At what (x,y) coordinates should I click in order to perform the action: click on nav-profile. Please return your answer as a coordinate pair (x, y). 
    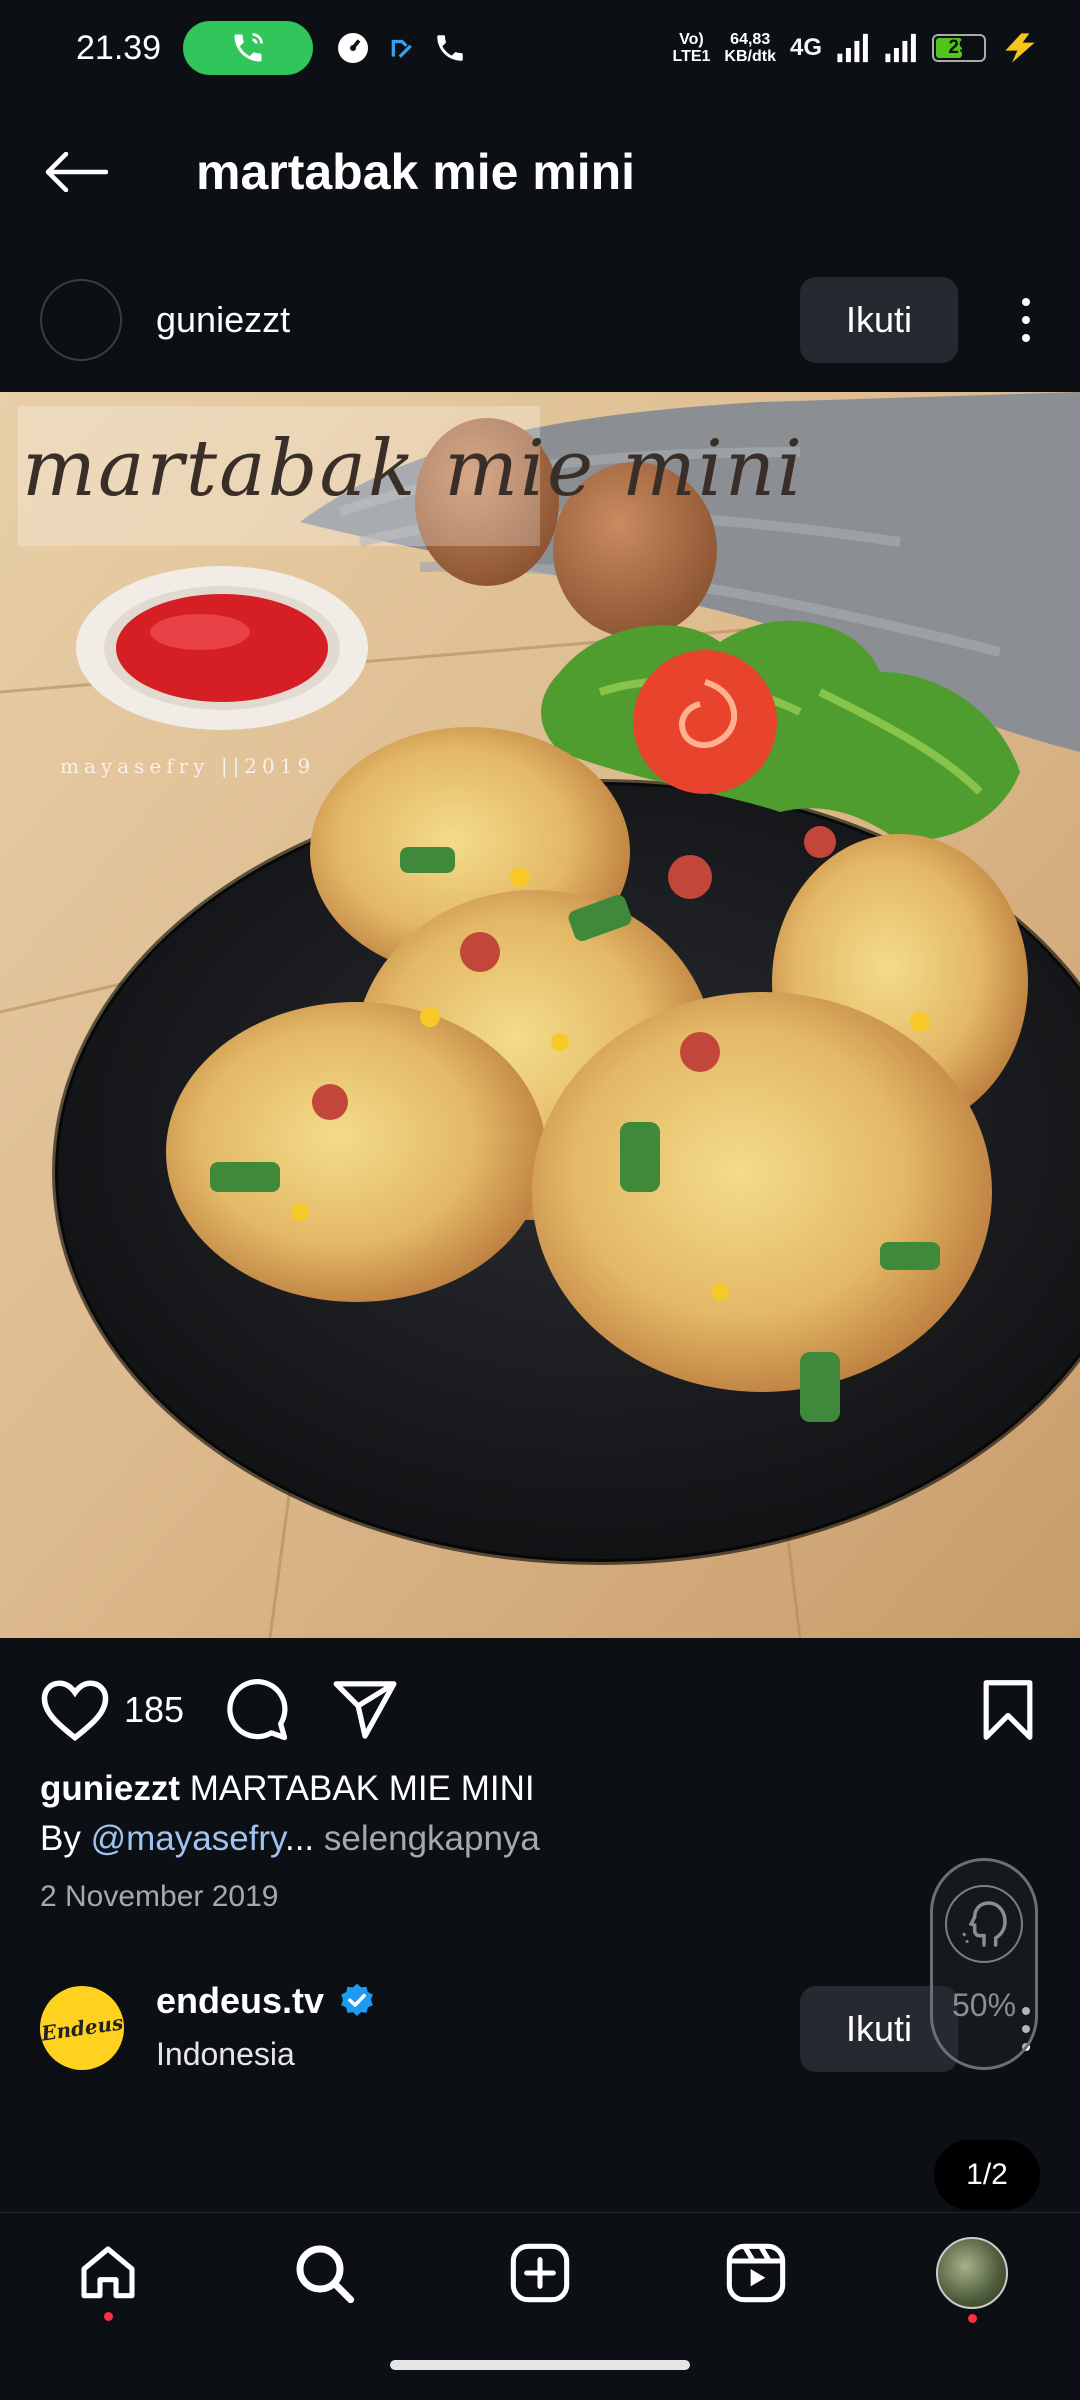
    Looking at the image, I should click on (972, 2273).